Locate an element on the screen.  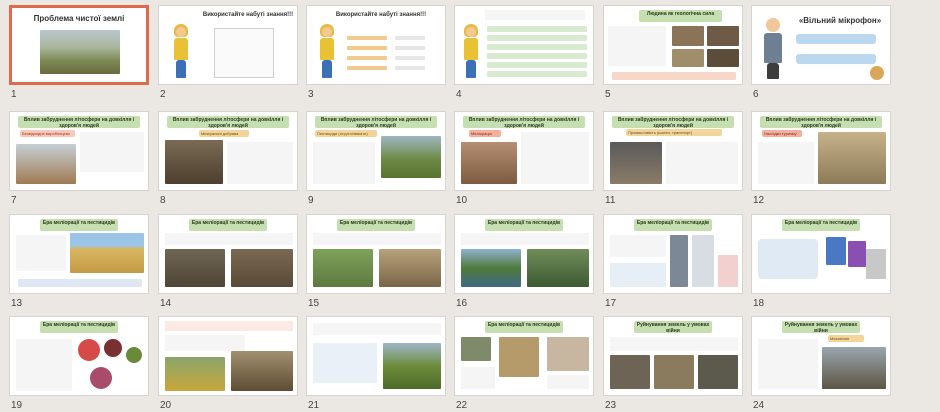
slide-number: 3 is located at coordinates (311, 94).